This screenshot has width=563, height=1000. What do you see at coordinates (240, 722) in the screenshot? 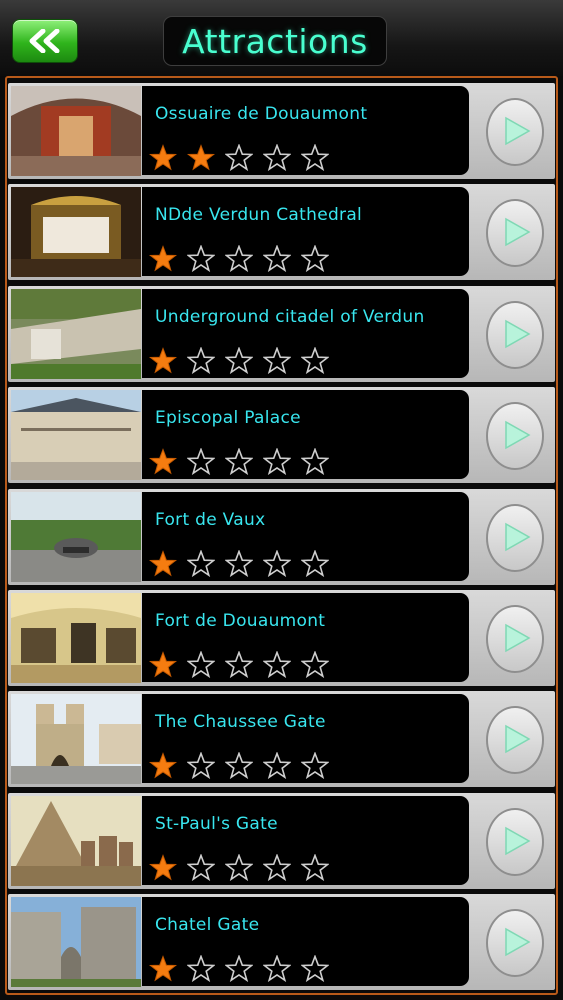
I see `attraction-name: The Chaussee Gate` at bounding box center [240, 722].